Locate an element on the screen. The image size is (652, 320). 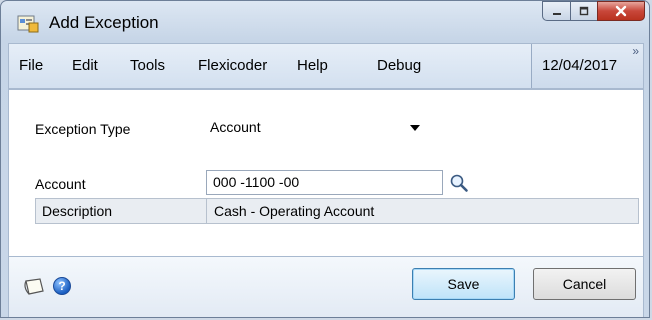
title-bar: Add Exception is located at coordinates (325, 22).